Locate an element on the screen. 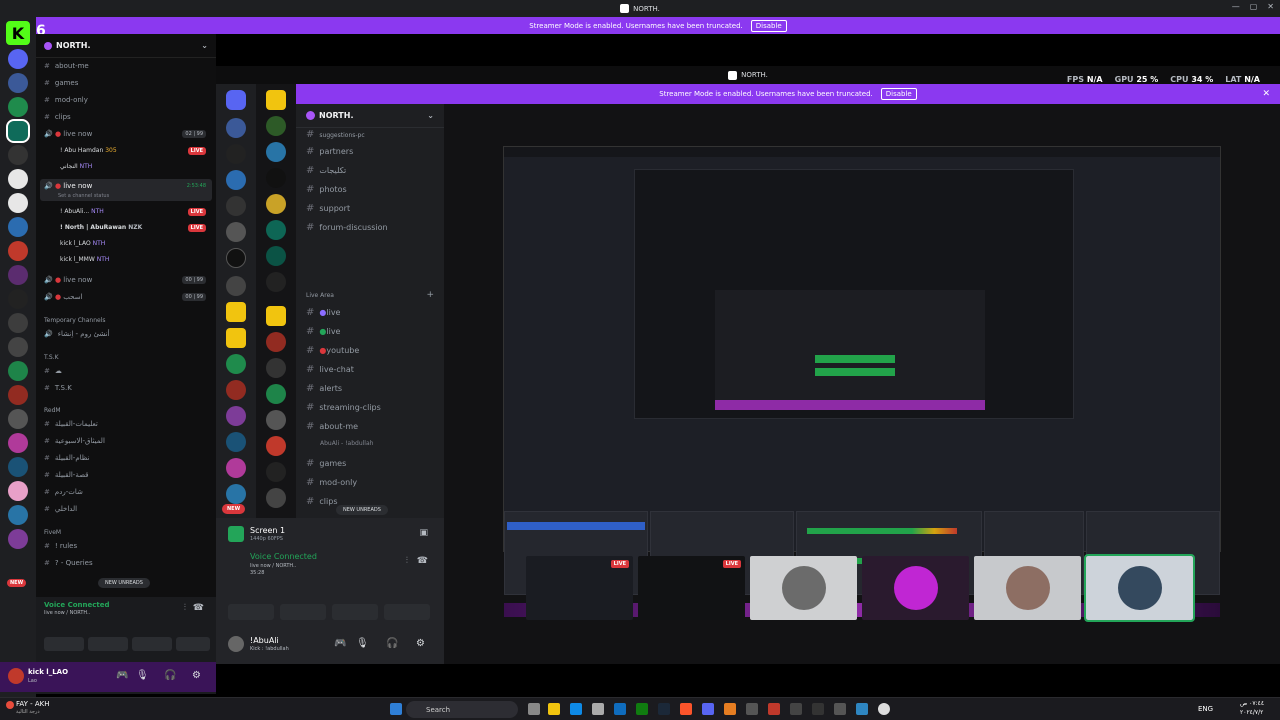 Image resolution: width=1280 pixels, height=720 pixels. category-tsk: T.S.K is located at coordinates (51, 357).